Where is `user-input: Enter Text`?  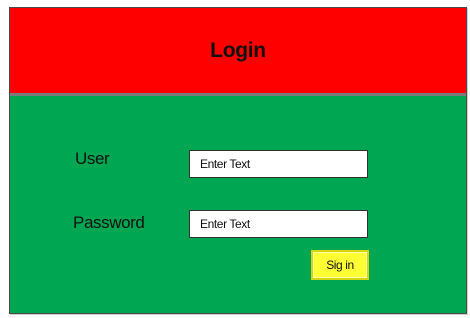
user-input: Enter Text is located at coordinates (278, 164).